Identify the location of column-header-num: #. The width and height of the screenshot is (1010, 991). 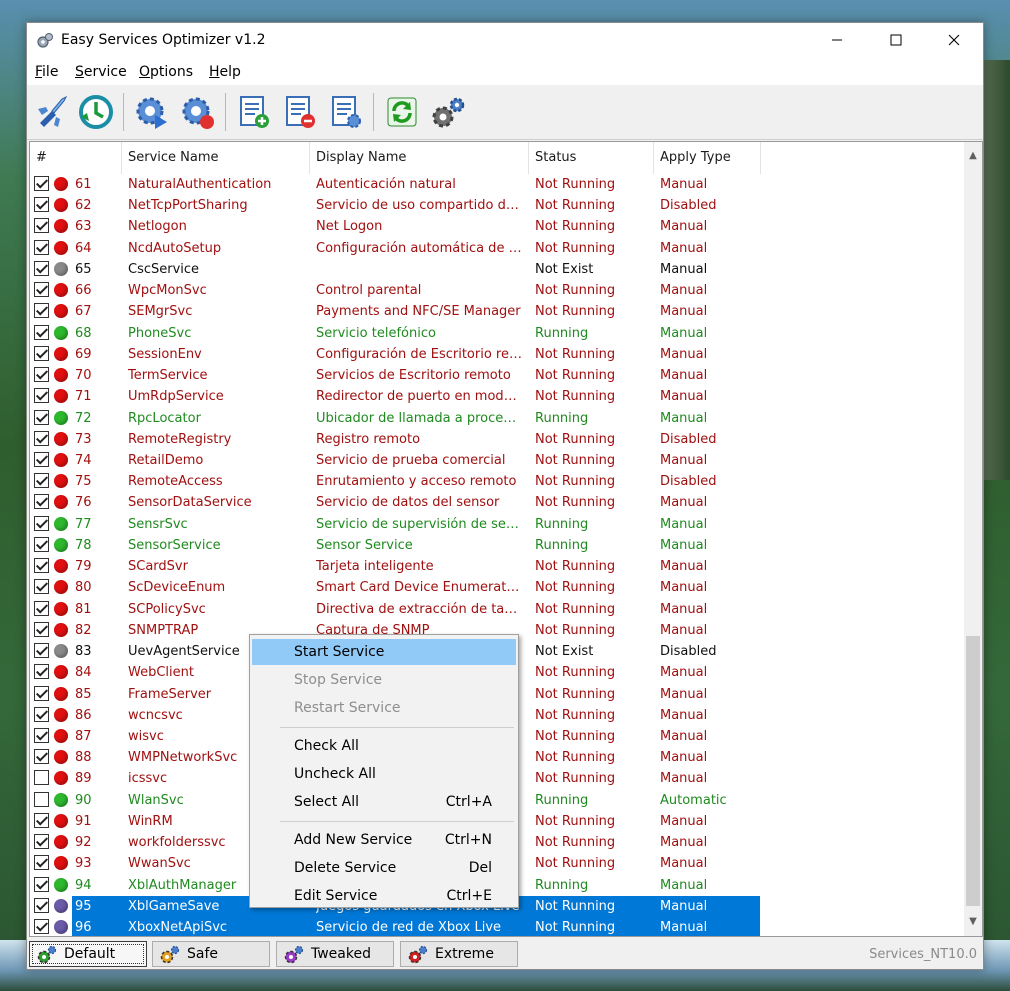
(76, 158).